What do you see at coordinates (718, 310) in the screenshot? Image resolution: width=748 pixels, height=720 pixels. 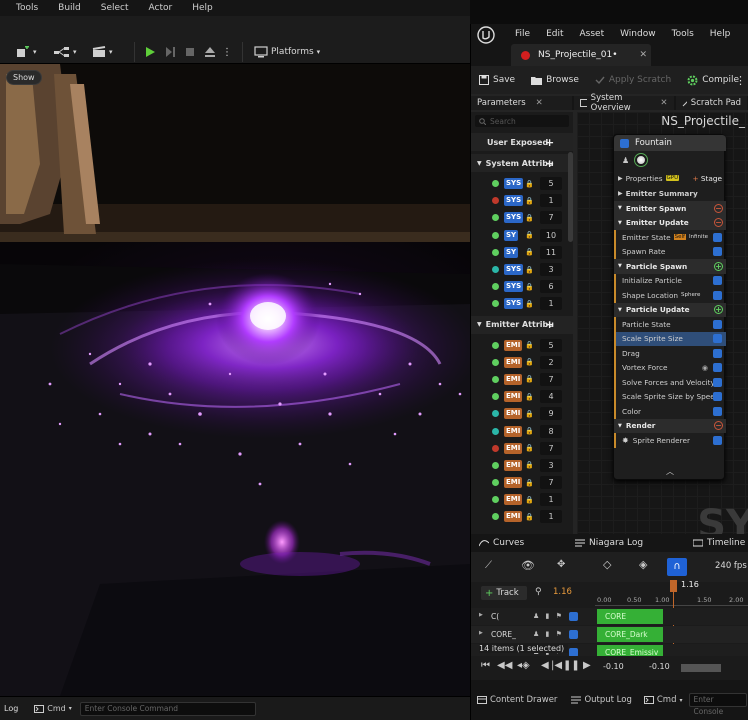 I see `add-module-icon: +` at bounding box center [718, 310].